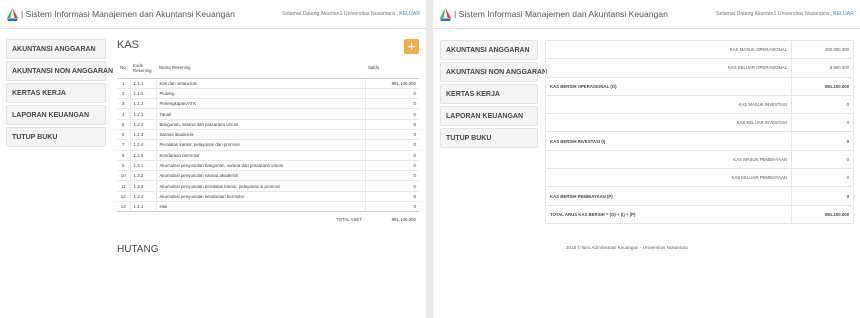  I want to click on cashflow-value: 900.000.000, so click(822, 49).